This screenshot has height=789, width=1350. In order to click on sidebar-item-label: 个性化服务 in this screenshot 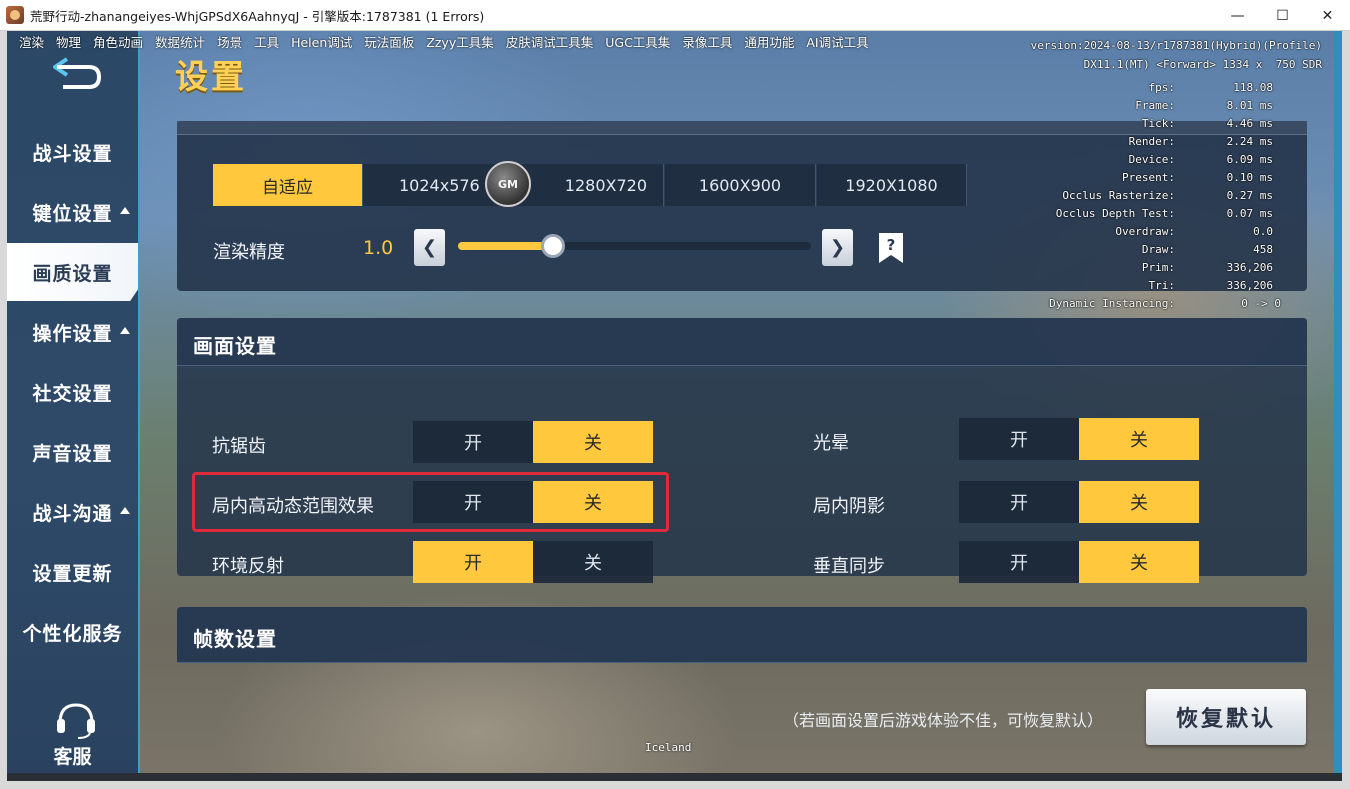, I will do `click(72, 633)`.